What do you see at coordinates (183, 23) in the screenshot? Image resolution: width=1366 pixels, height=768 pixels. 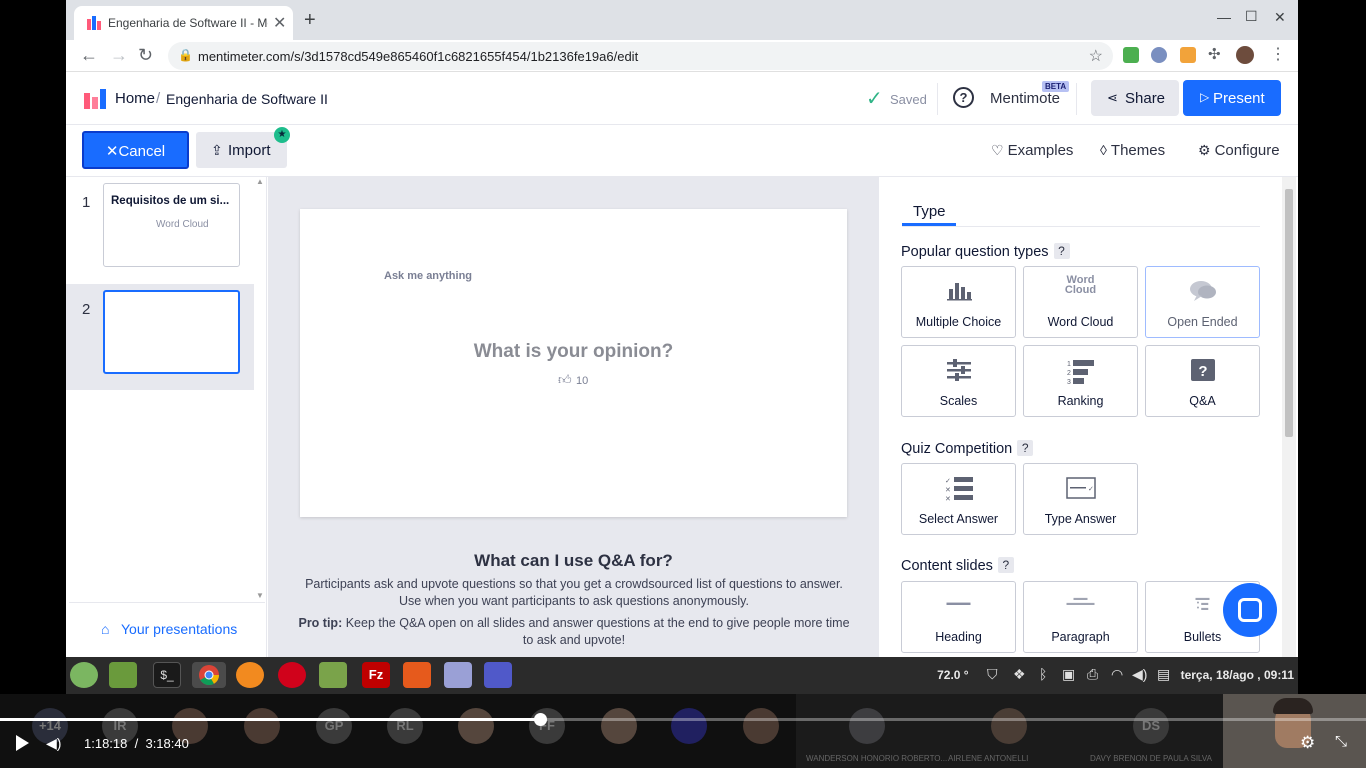 I see `browser-tab: Engenharia de Software II - Me ✕` at bounding box center [183, 23].